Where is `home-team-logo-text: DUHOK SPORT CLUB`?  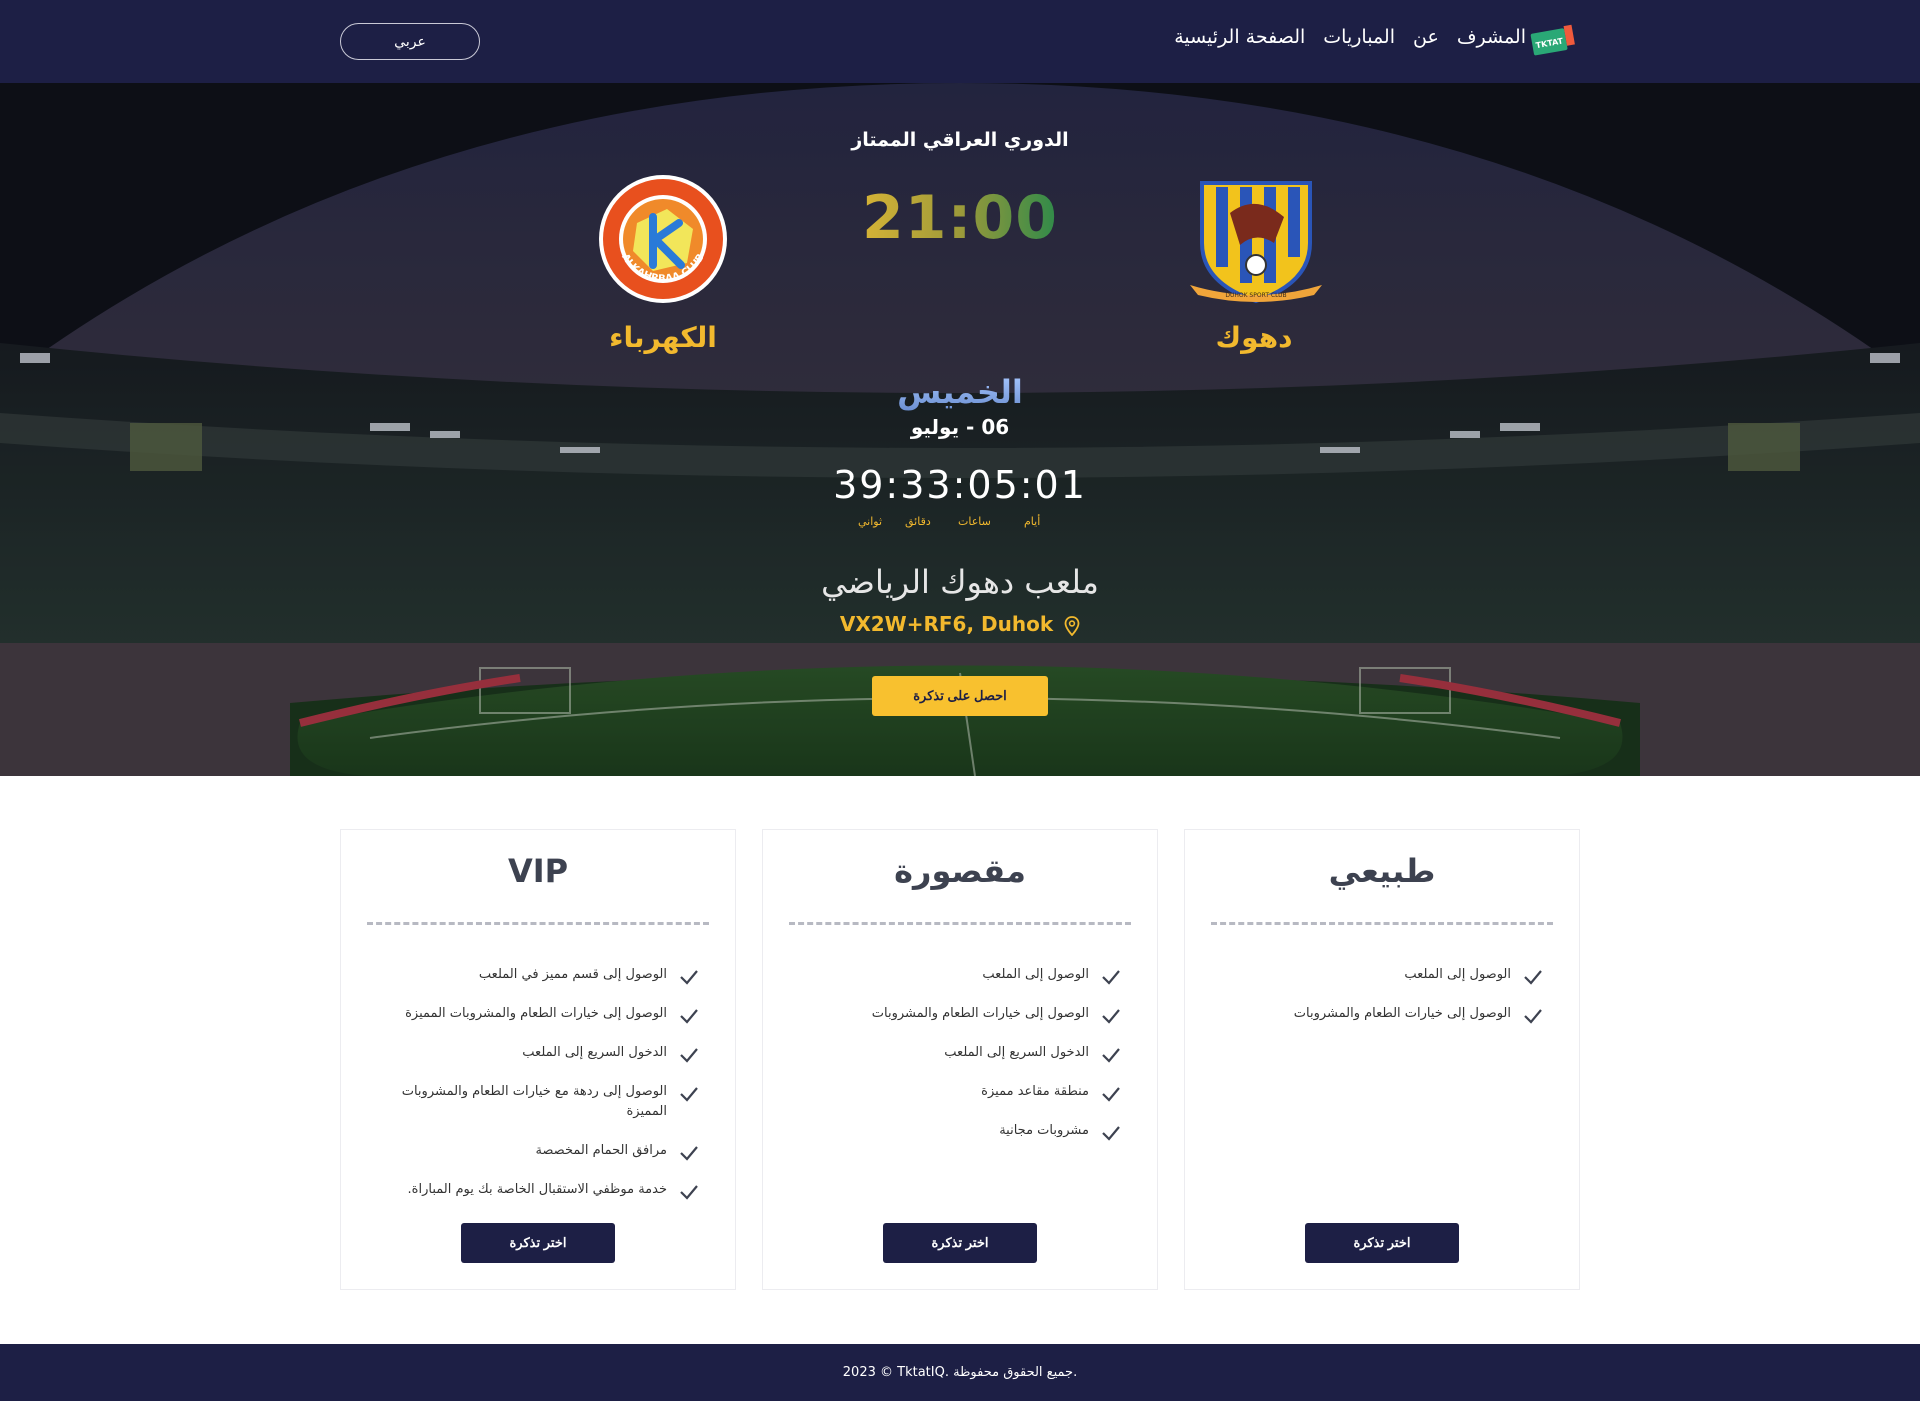
home-team-logo-text: DUHOK SPORT CLUB is located at coordinates (1255, 295).